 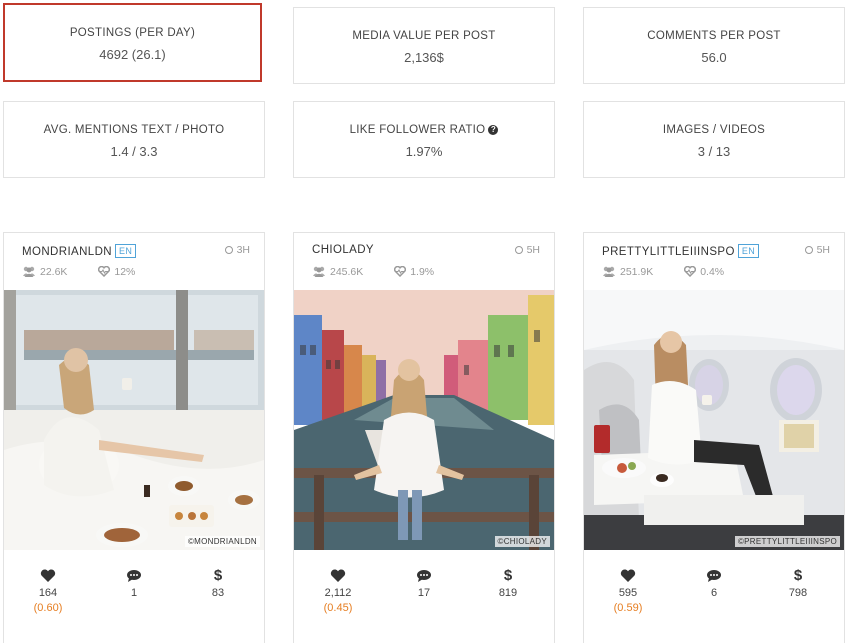 I want to click on time-text: 3H, so click(x=243, y=250).